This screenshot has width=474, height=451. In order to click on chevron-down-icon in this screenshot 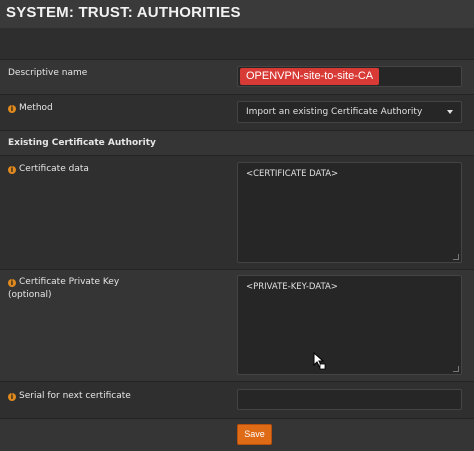, I will do `click(450, 112)`.